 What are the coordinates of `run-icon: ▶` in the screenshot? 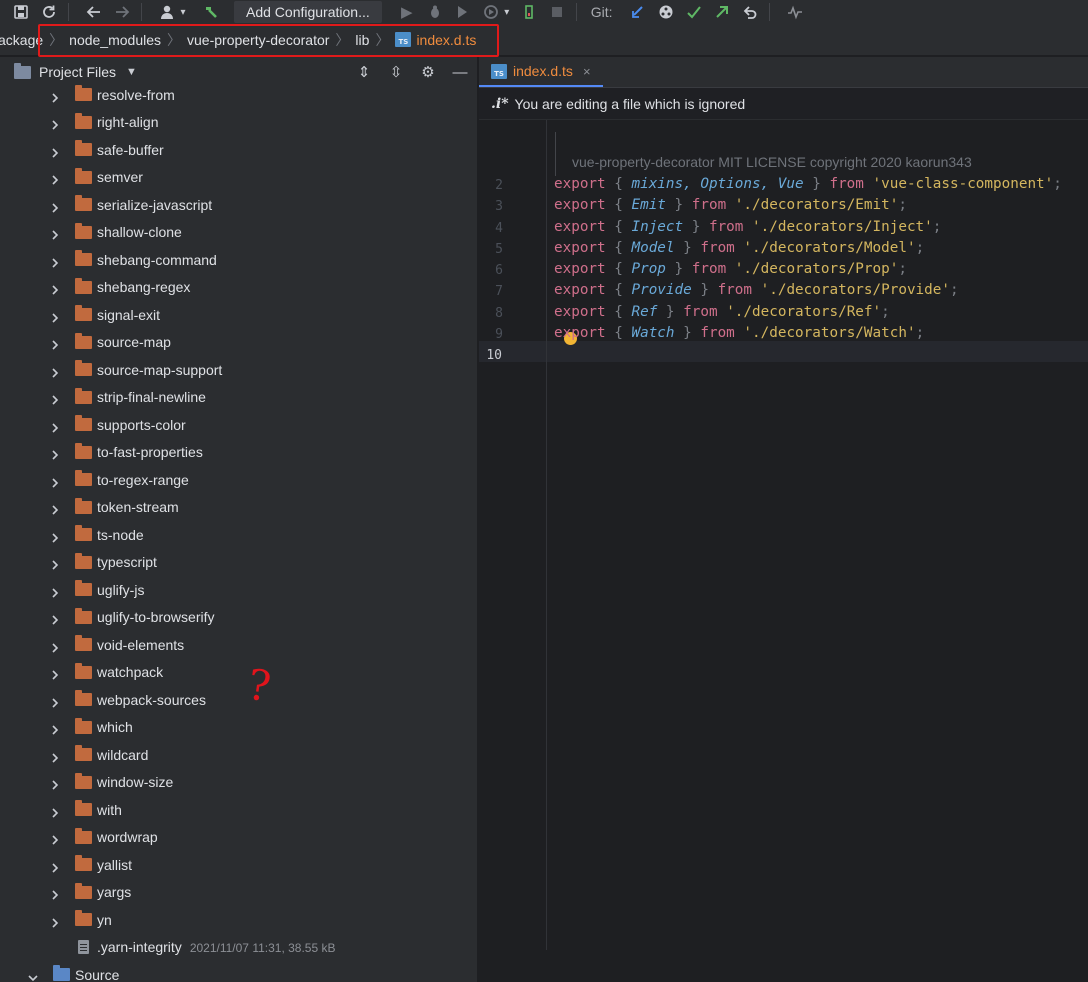 It's located at (407, 12).